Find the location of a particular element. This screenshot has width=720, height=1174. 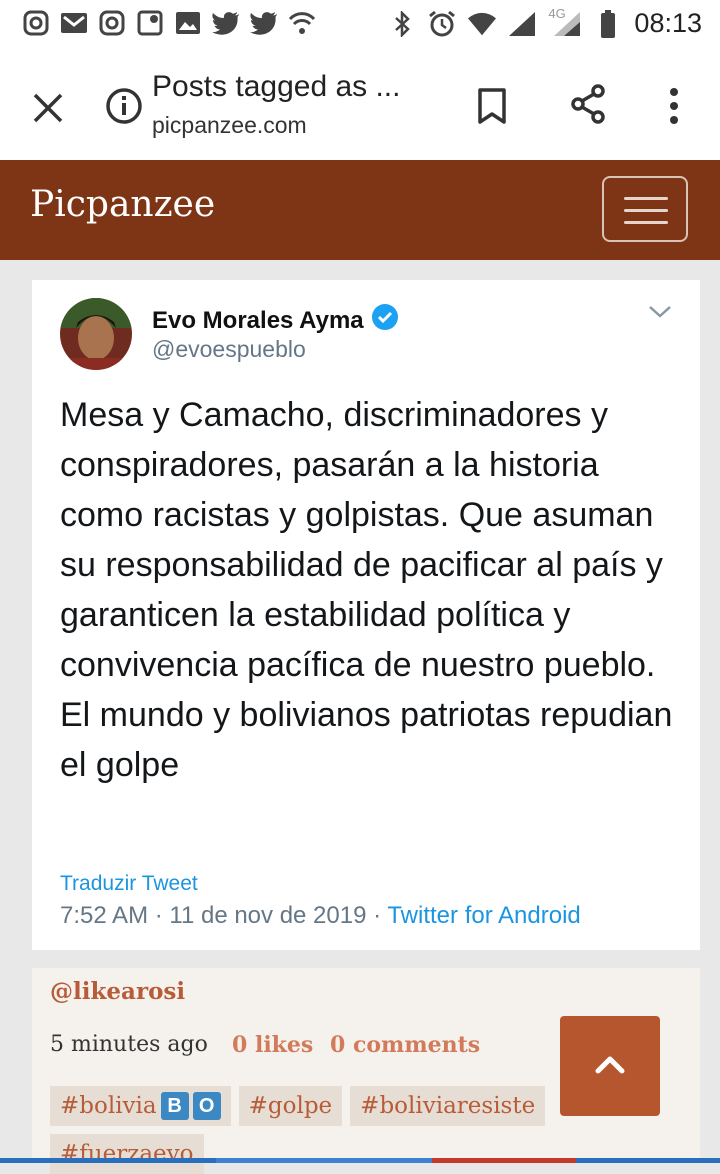

post-username: @likearosi is located at coordinates (117, 991).